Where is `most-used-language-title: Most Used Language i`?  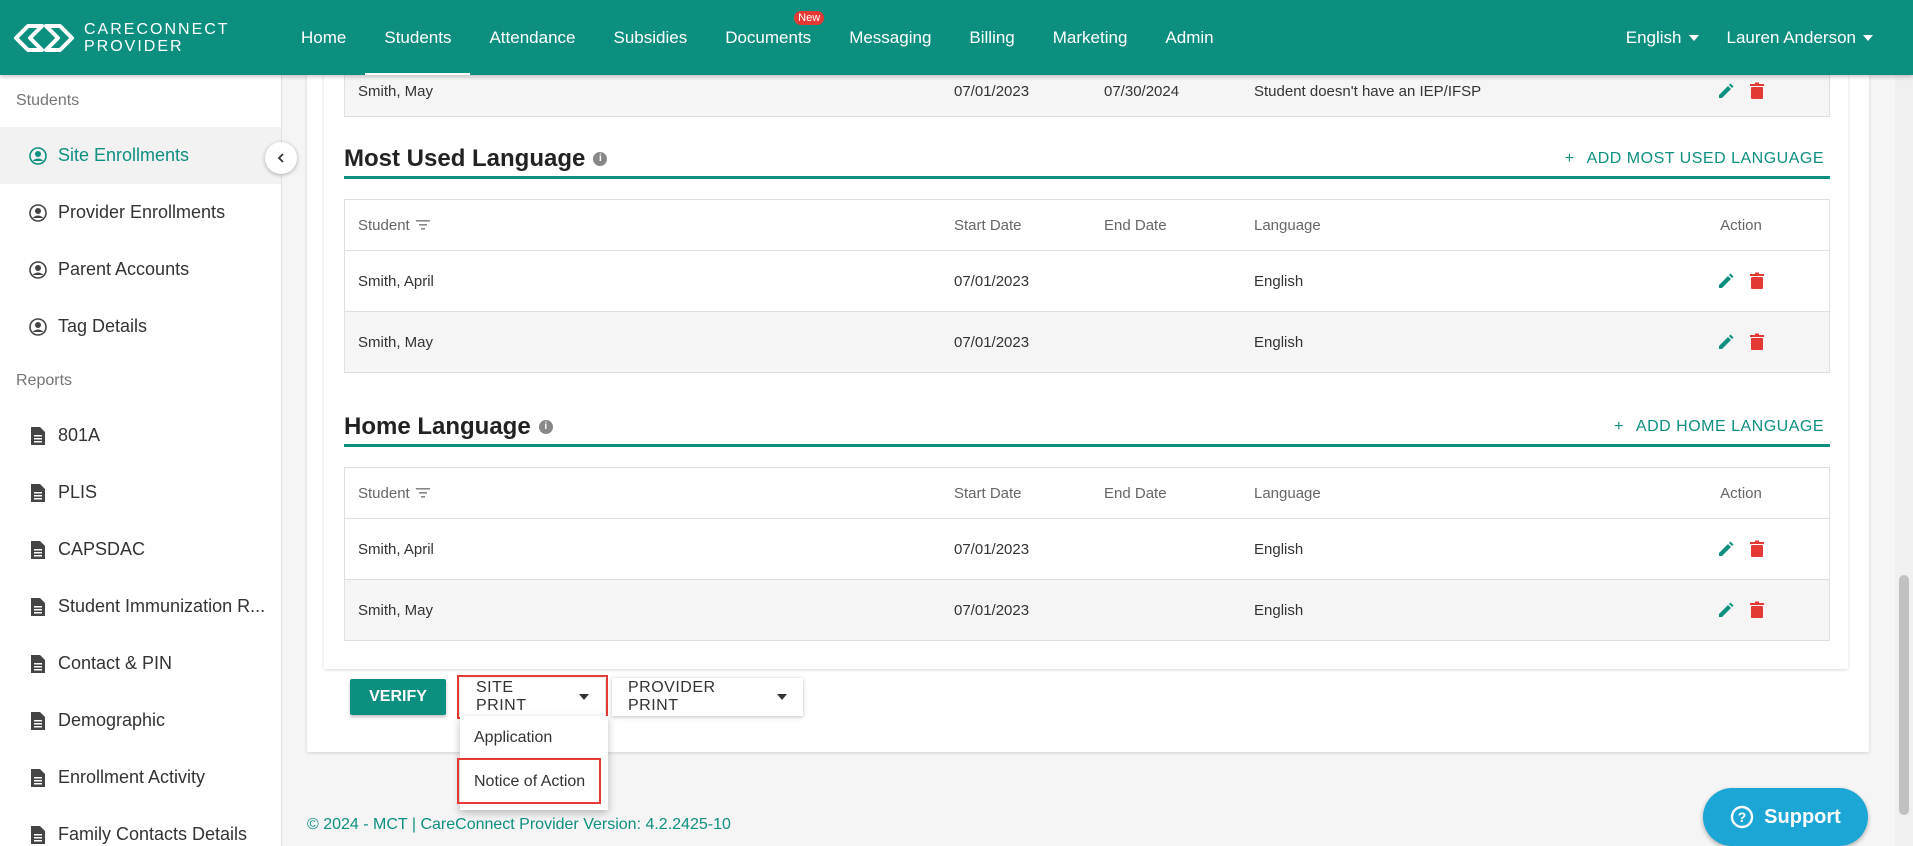
most-used-language-title: Most Used Language i is located at coordinates (476, 159).